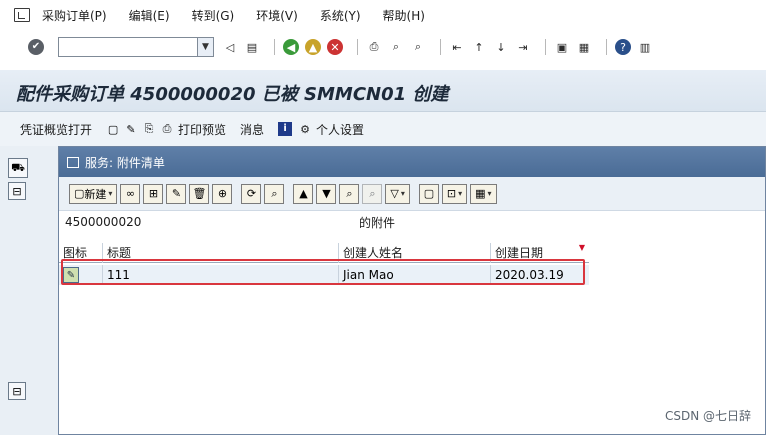 This screenshot has height=435, width=766. I want to click on sort-indicator-icon: ▼, so click(581, 247).